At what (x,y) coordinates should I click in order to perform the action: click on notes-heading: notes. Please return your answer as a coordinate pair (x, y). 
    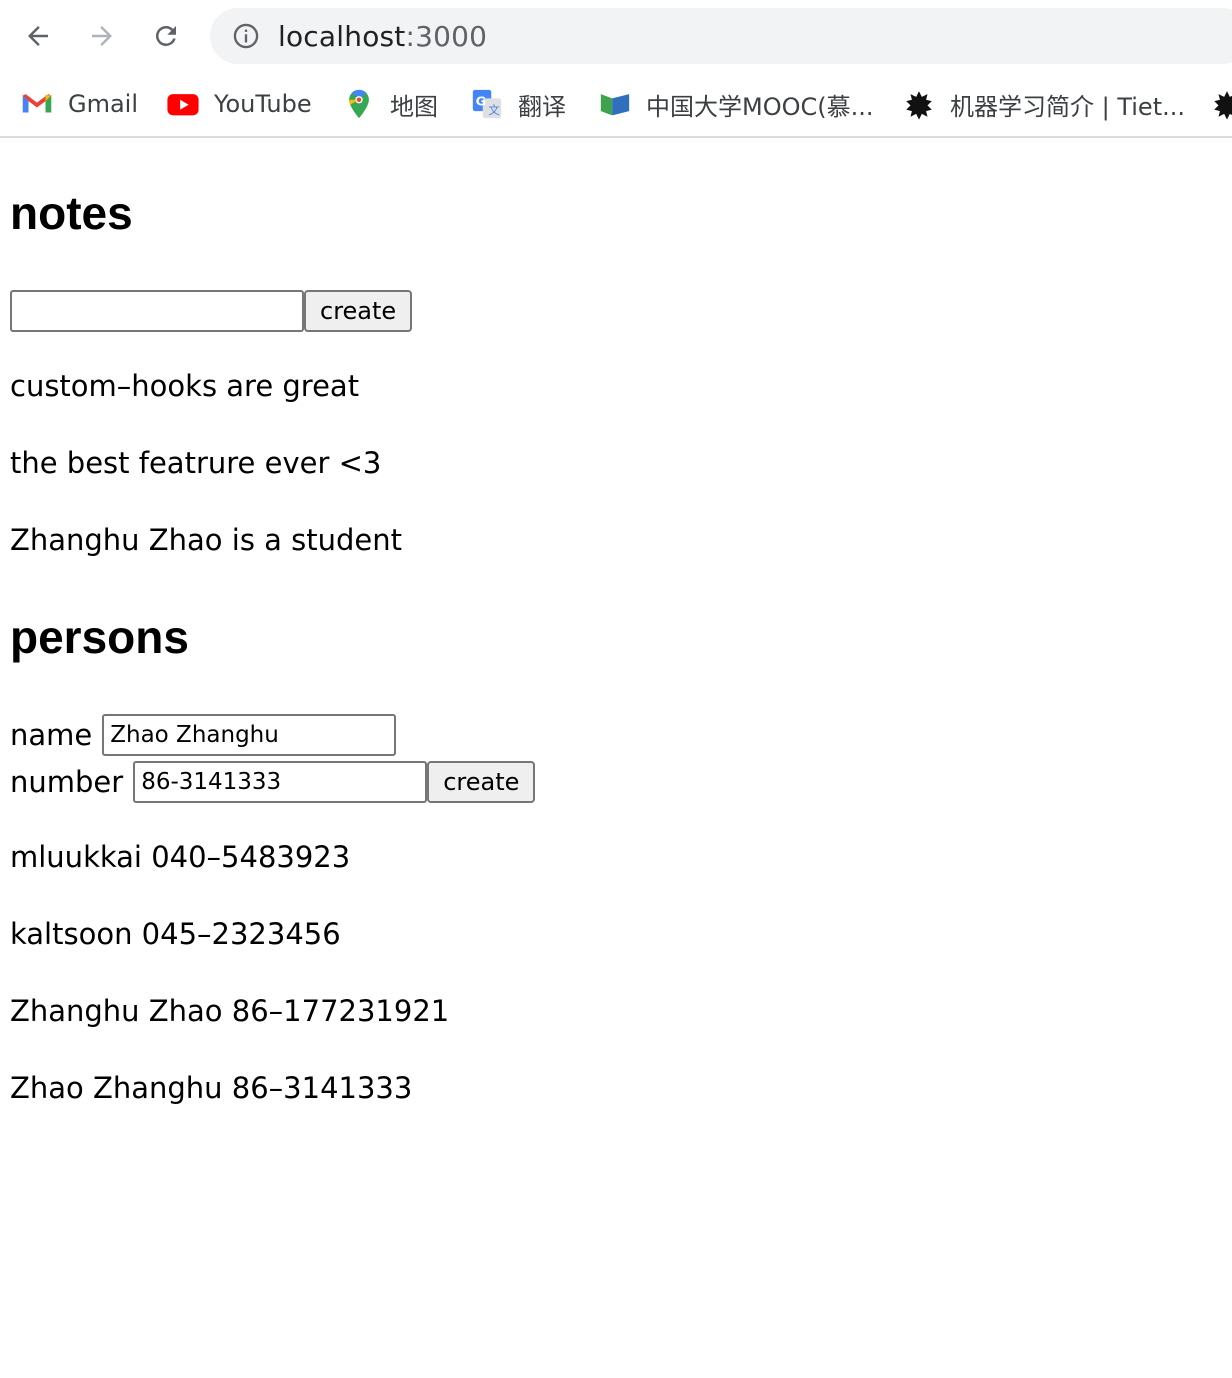
    Looking at the image, I should click on (71, 213).